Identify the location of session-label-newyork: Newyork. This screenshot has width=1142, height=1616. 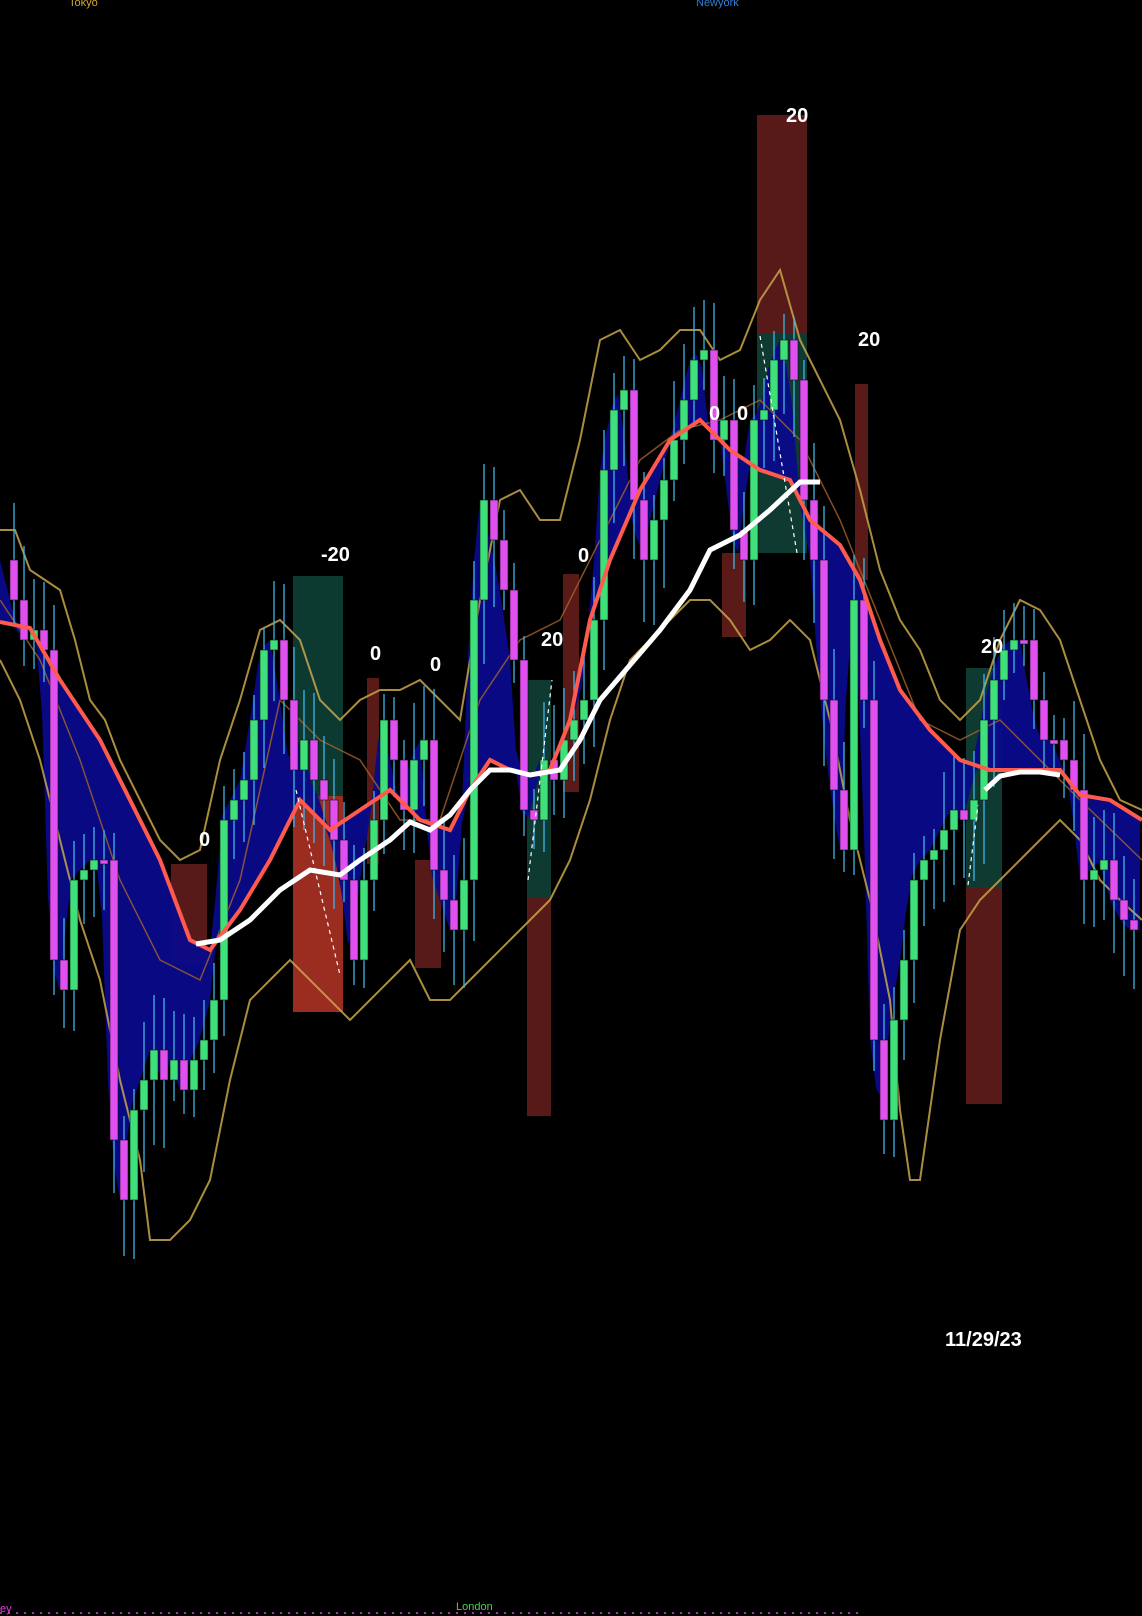
(717, 4).